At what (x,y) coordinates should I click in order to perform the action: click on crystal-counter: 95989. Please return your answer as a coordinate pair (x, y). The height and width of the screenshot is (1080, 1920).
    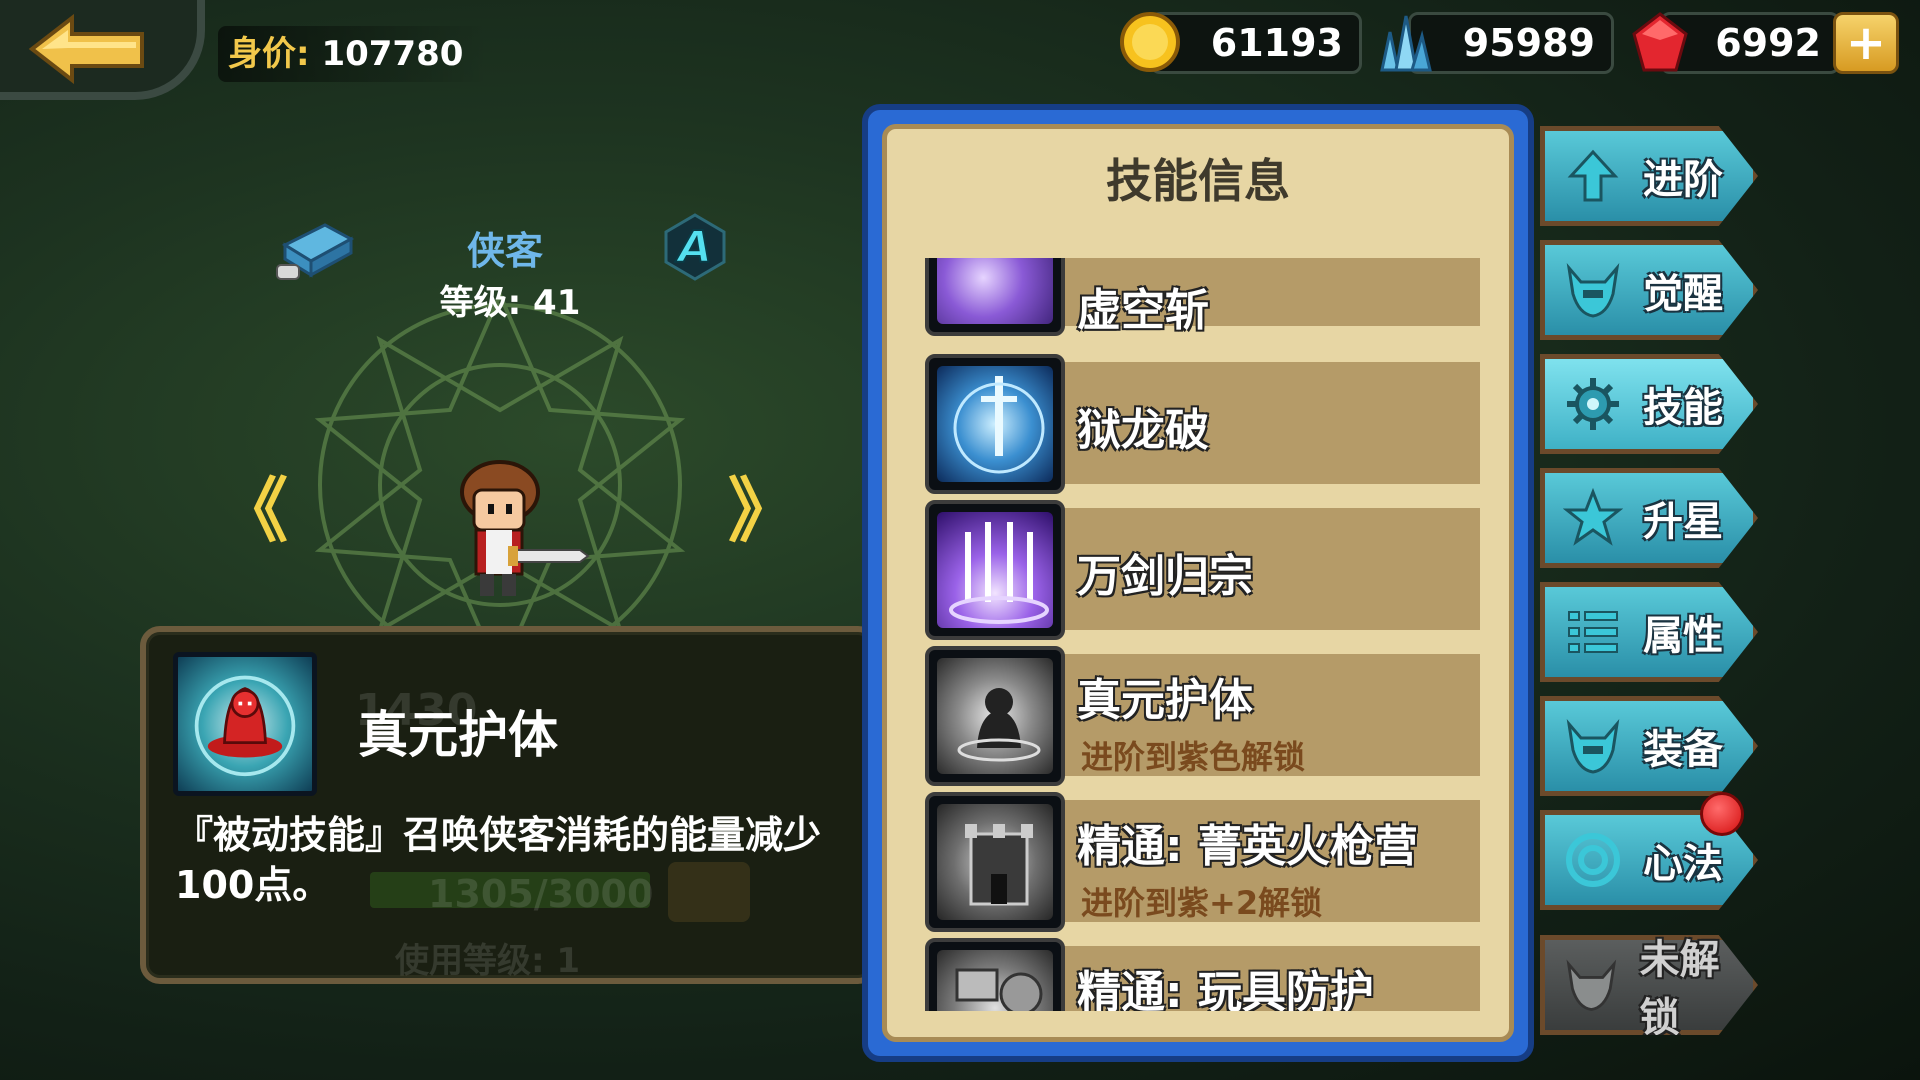
    Looking at the image, I should click on (1511, 43).